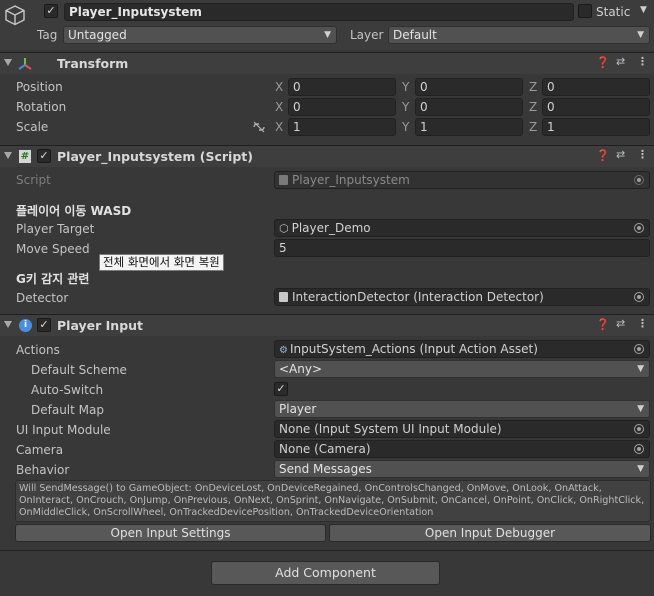 Image resolution: width=654 pixels, height=596 pixels. Describe the element at coordinates (25, 325) in the screenshot. I see `player-input-icon: i` at that location.